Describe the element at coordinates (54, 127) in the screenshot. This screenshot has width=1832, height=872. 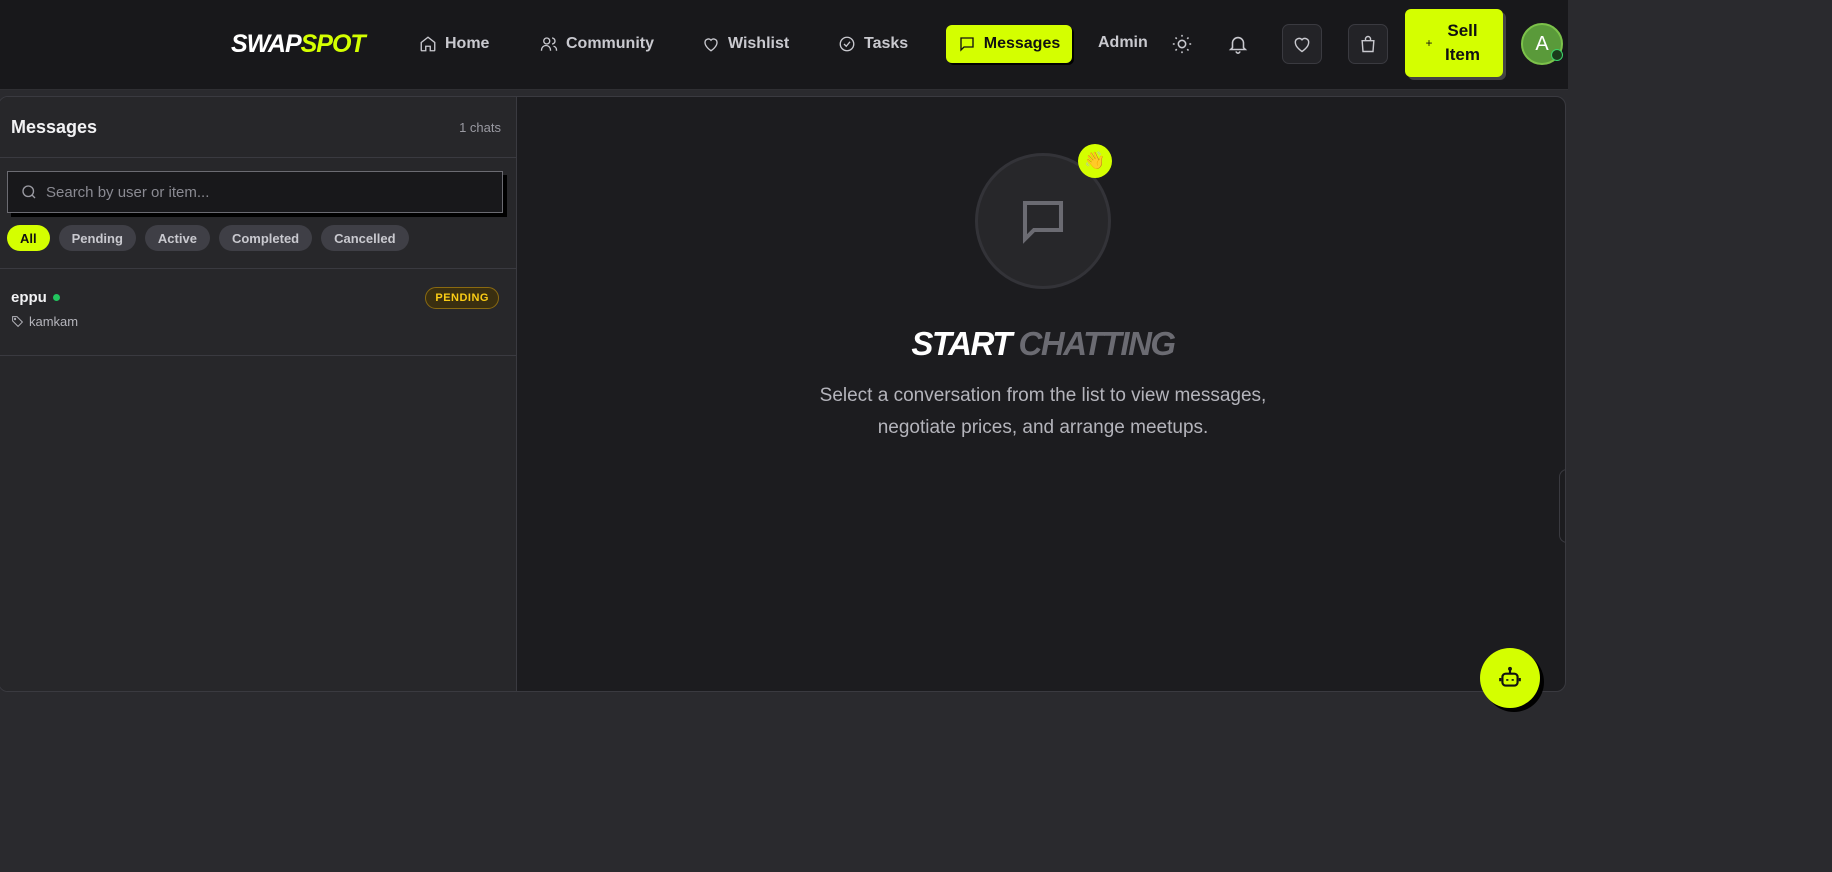
I see `sidebar-title: Messages` at that location.